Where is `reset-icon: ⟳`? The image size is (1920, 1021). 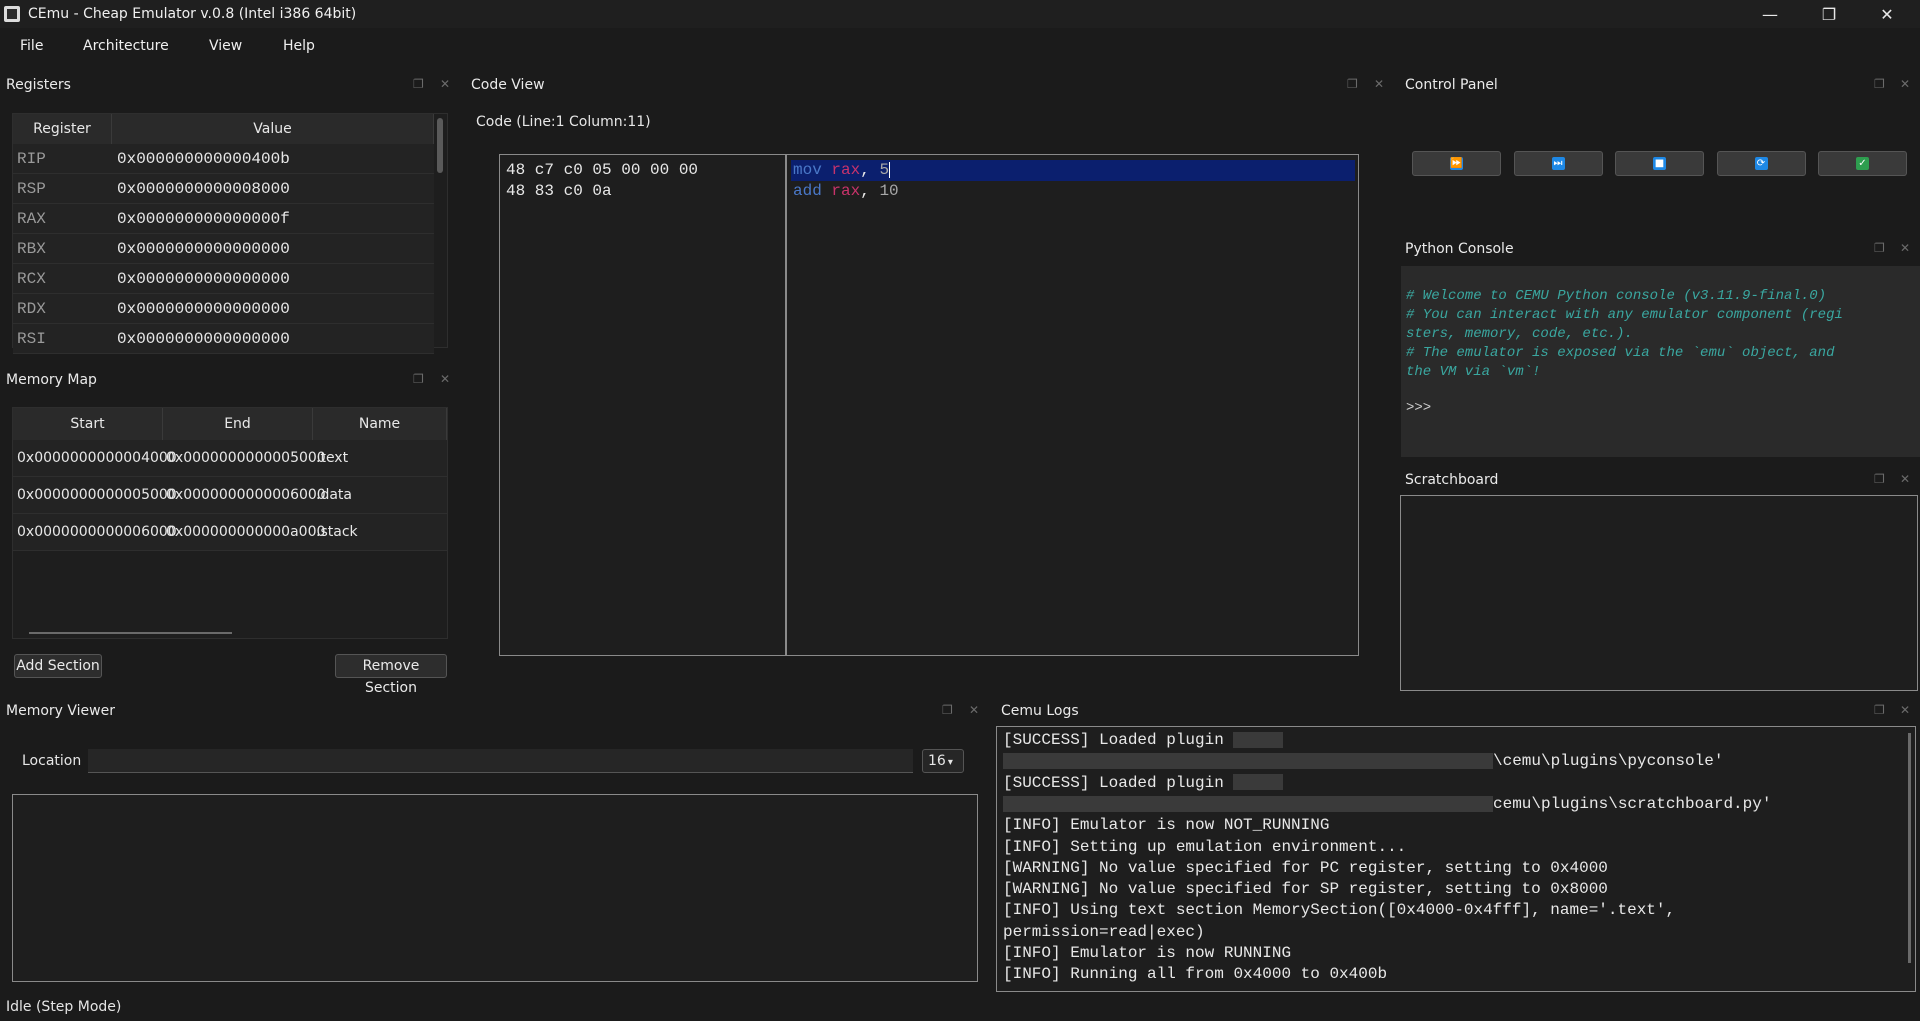 reset-icon: ⟳ is located at coordinates (1761, 163).